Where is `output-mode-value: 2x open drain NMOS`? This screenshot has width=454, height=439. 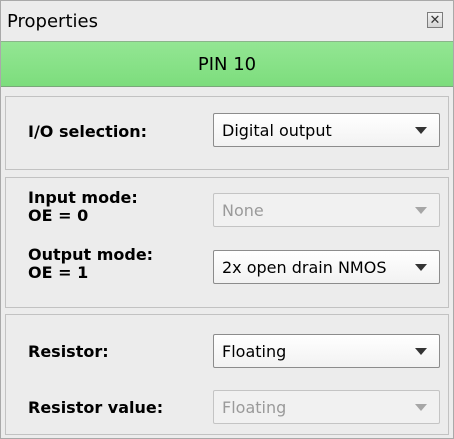 output-mode-value: 2x open drain NMOS is located at coordinates (304, 267).